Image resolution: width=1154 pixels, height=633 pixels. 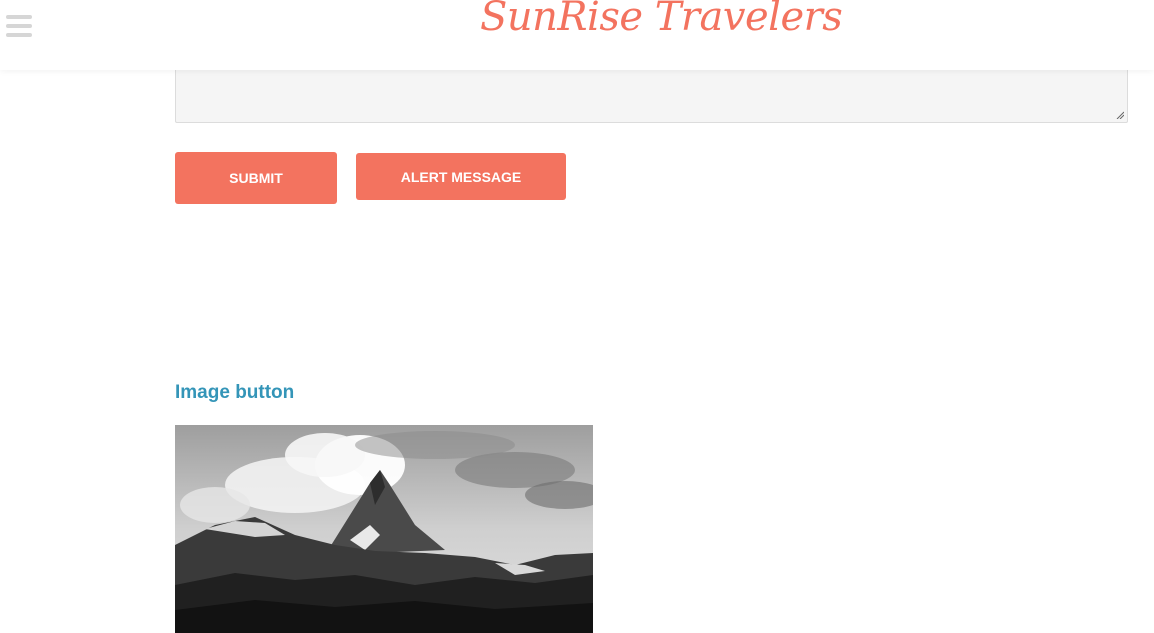 What do you see at coordinates (1120, 115) in the screenshot?
I see `resize-grip-icon` at bounding box center [1120, 115].